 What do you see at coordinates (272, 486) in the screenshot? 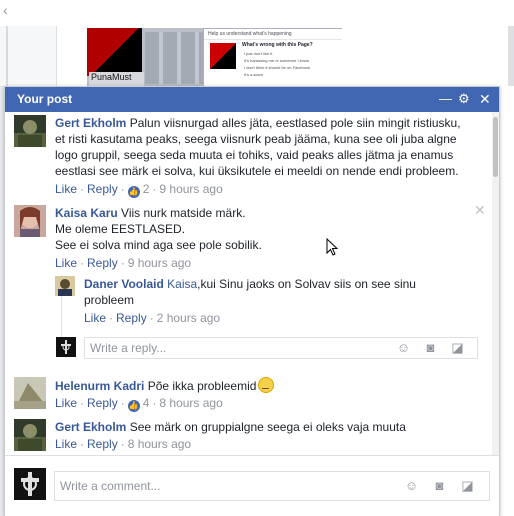
I see `comment-input: Write a comment... ☺ ◙ ◪` at bounding box center [272, 486].